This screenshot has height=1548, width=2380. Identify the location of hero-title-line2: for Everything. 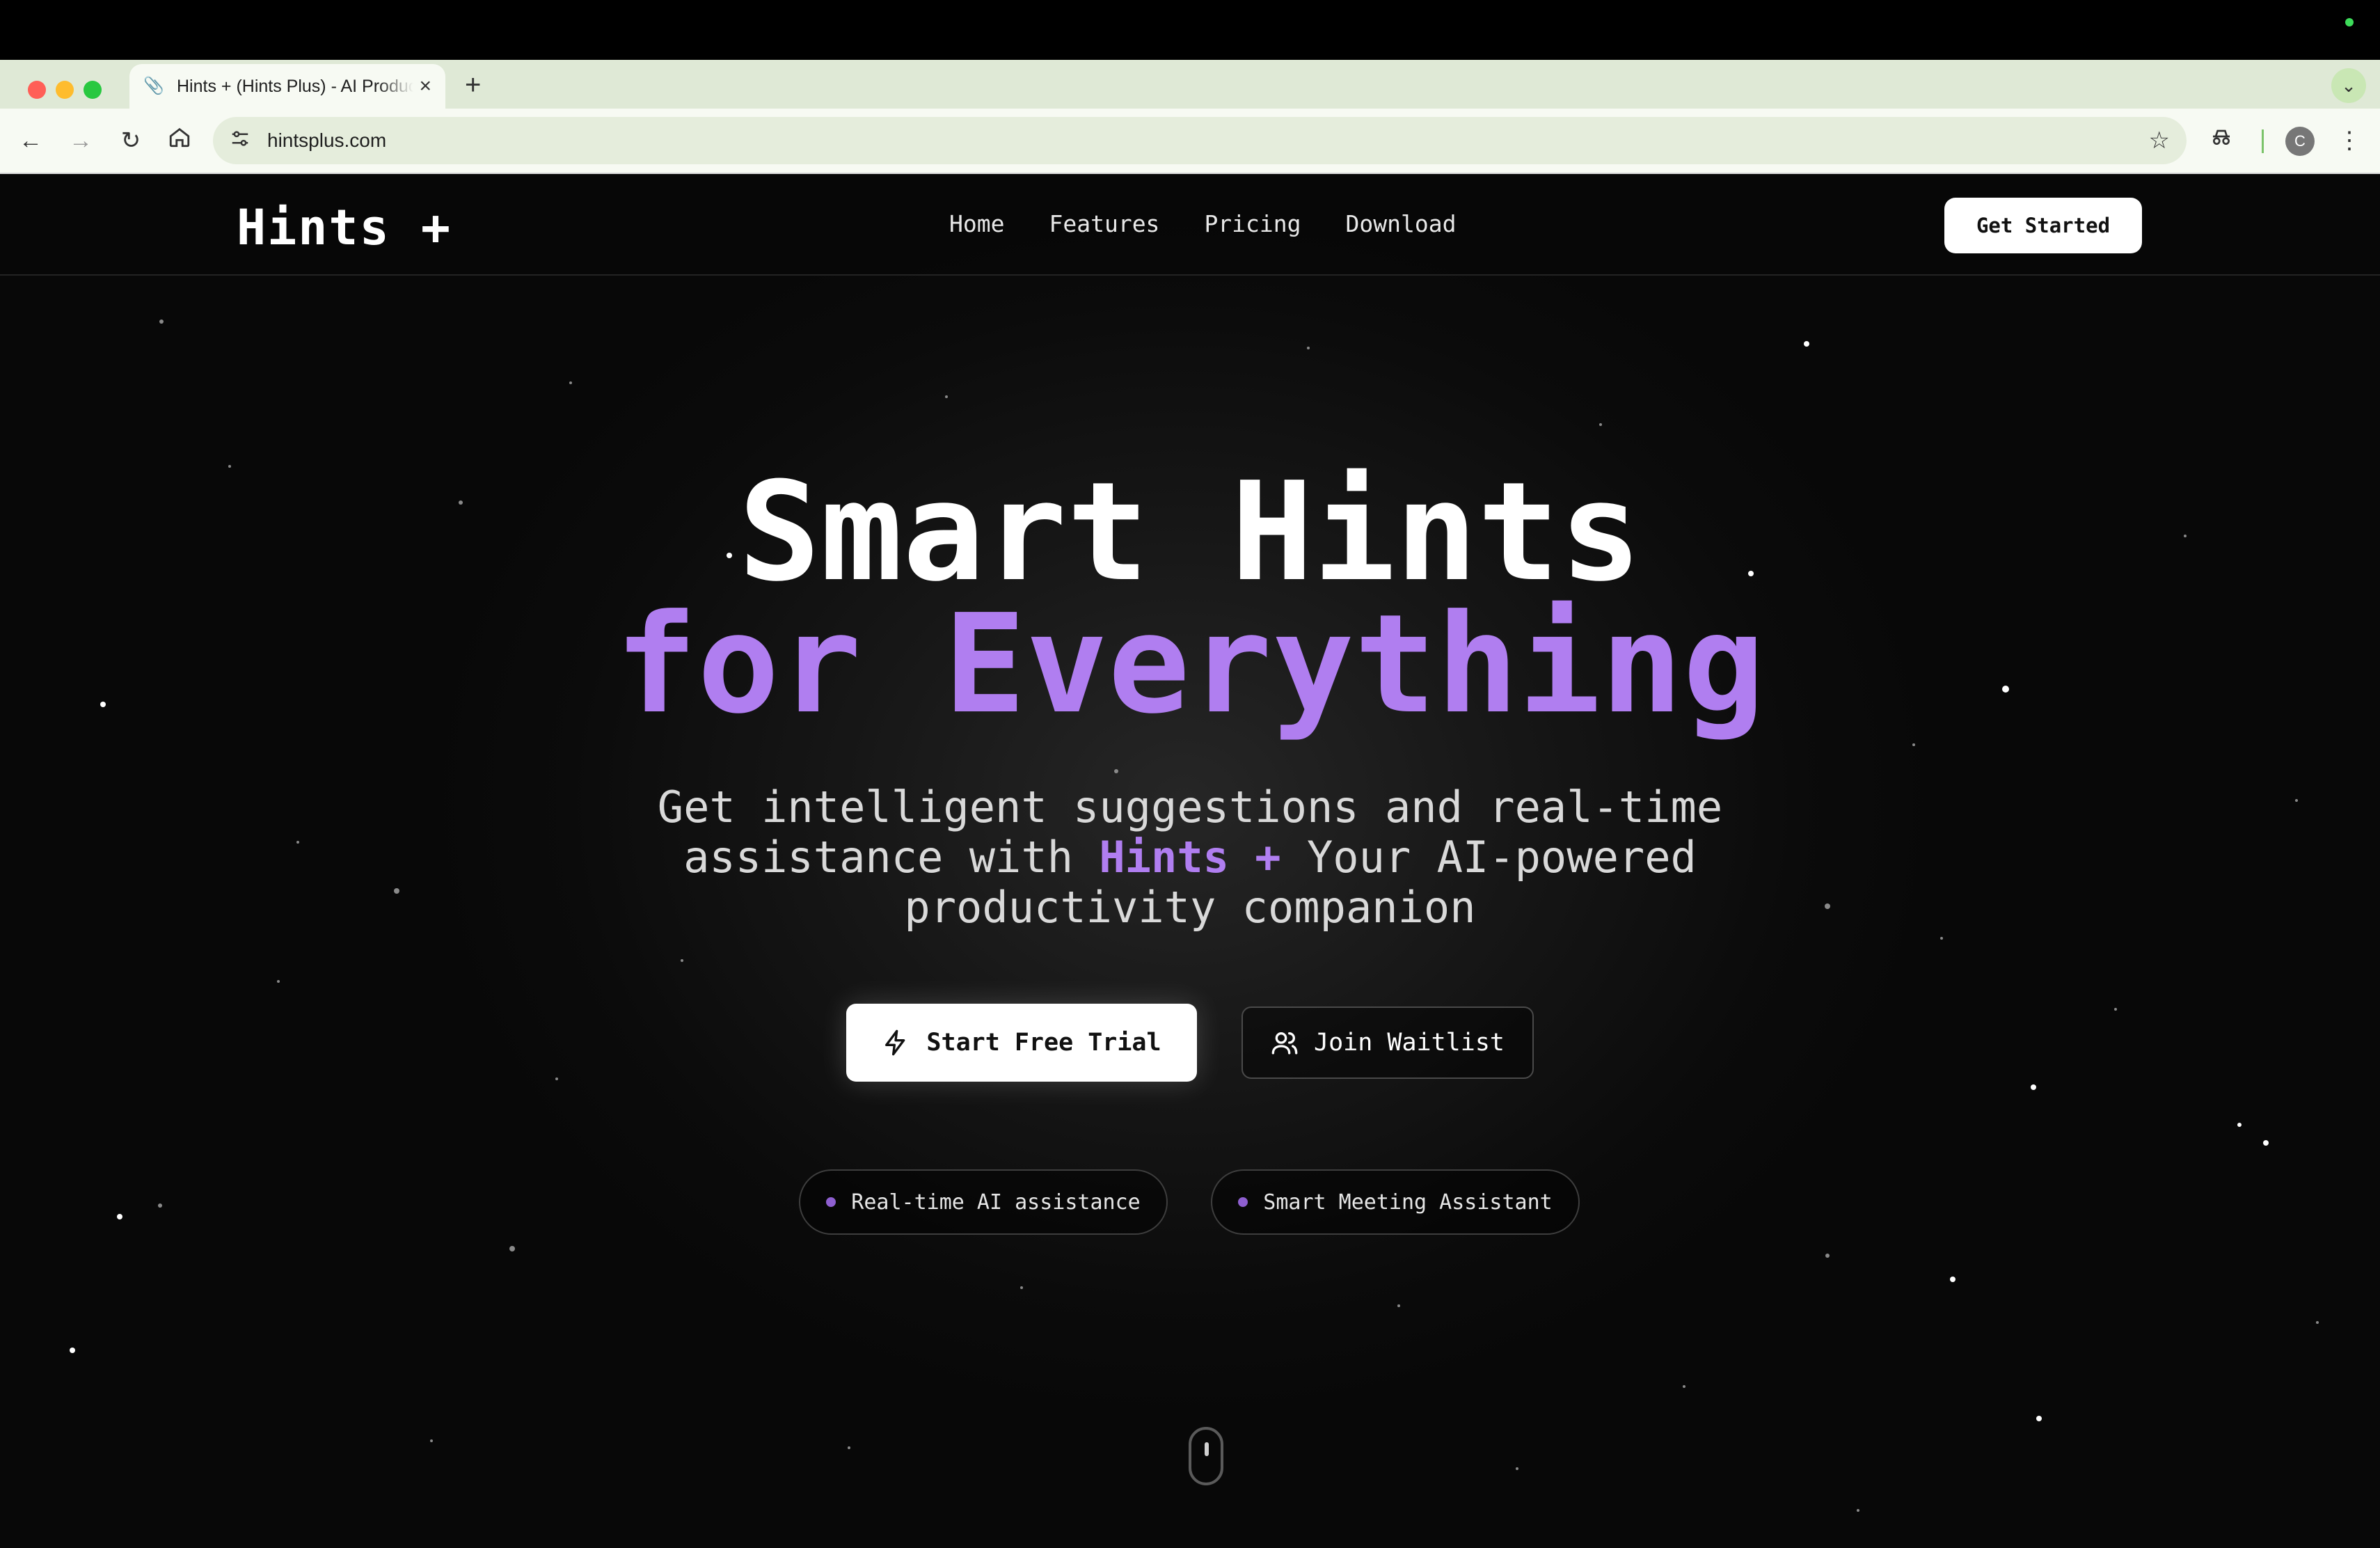
(1190, 664).